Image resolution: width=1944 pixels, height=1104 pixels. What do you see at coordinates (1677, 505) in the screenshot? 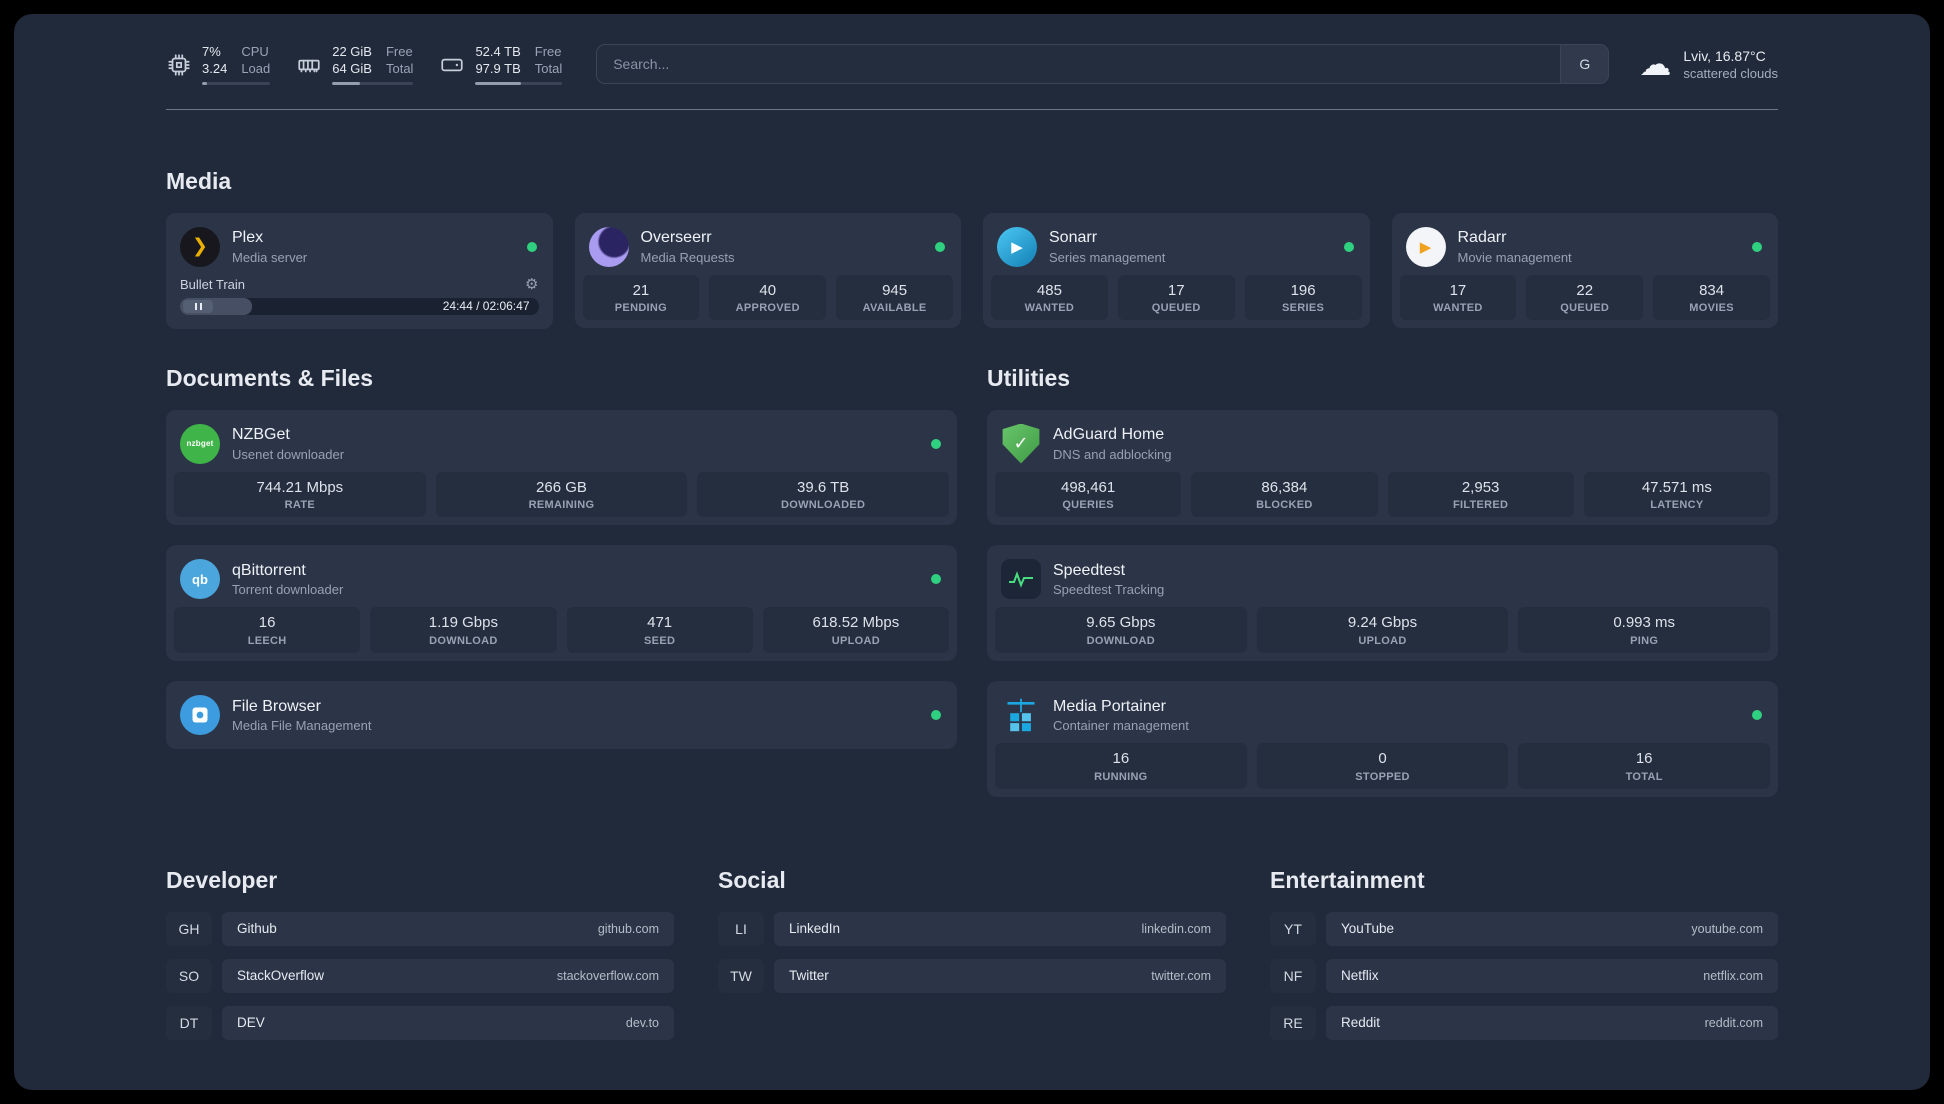
I see `stat-label: LATENCY` at bounding box center [1677, 505].